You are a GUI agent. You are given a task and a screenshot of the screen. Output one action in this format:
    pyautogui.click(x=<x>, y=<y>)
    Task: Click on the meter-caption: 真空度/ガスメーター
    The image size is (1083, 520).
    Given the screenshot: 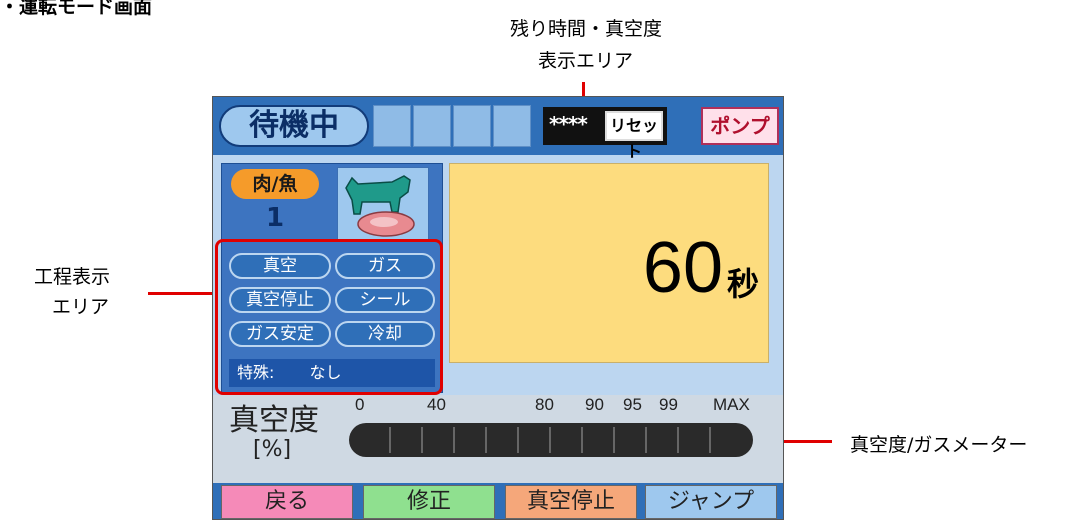 What is the action you would take?
    pyautogui.click(x=939, y=445)
    